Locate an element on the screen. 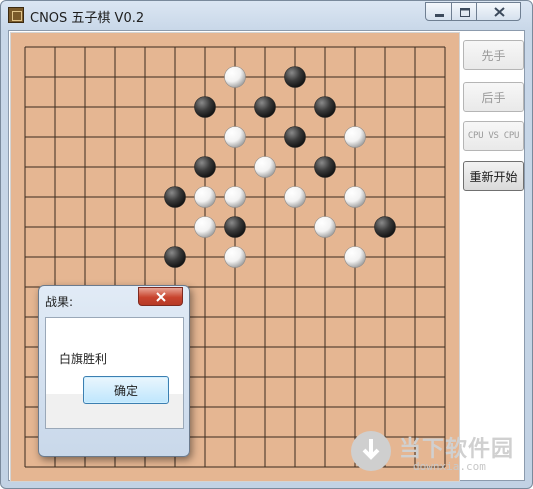  maximize-icon is located at coordinates (465, 12).